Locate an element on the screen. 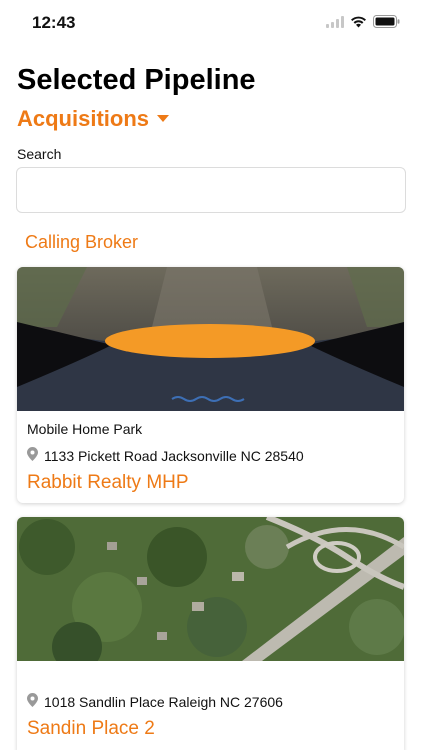  property-name-link: Rabbit Realty MHP is located at coordinates (210, 483).